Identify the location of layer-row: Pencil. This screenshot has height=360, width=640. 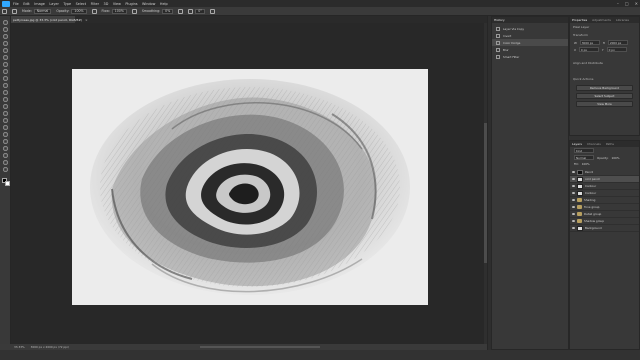
(604, 172).